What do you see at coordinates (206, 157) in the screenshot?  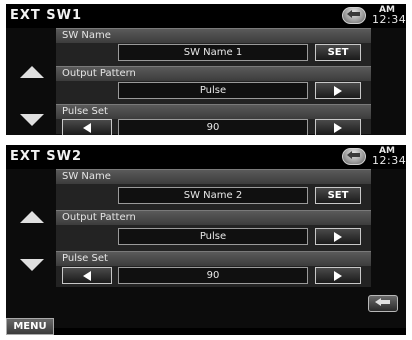 I see `title-bar: EXT SW2 AM 12:34` at bounding box center [206, 157].